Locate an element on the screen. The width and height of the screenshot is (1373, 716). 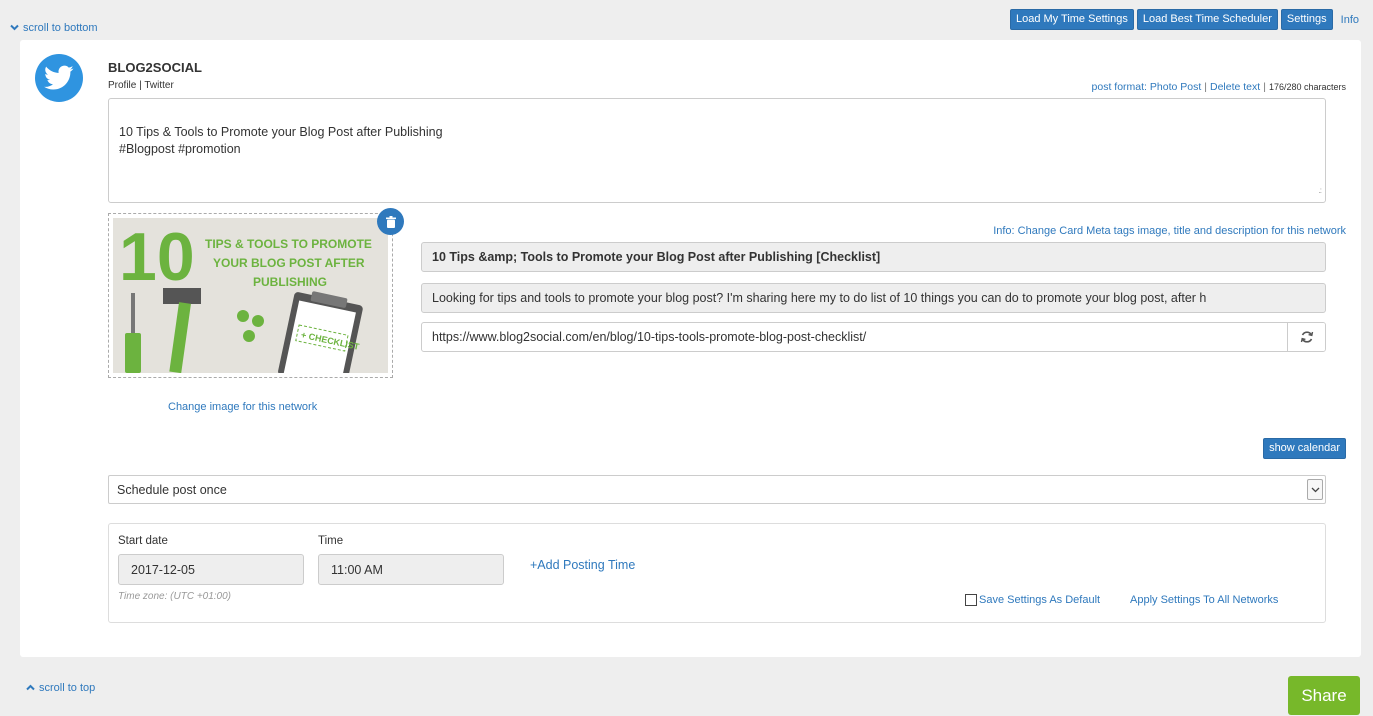
info-link: Info is located at coordinates (1350, 20).